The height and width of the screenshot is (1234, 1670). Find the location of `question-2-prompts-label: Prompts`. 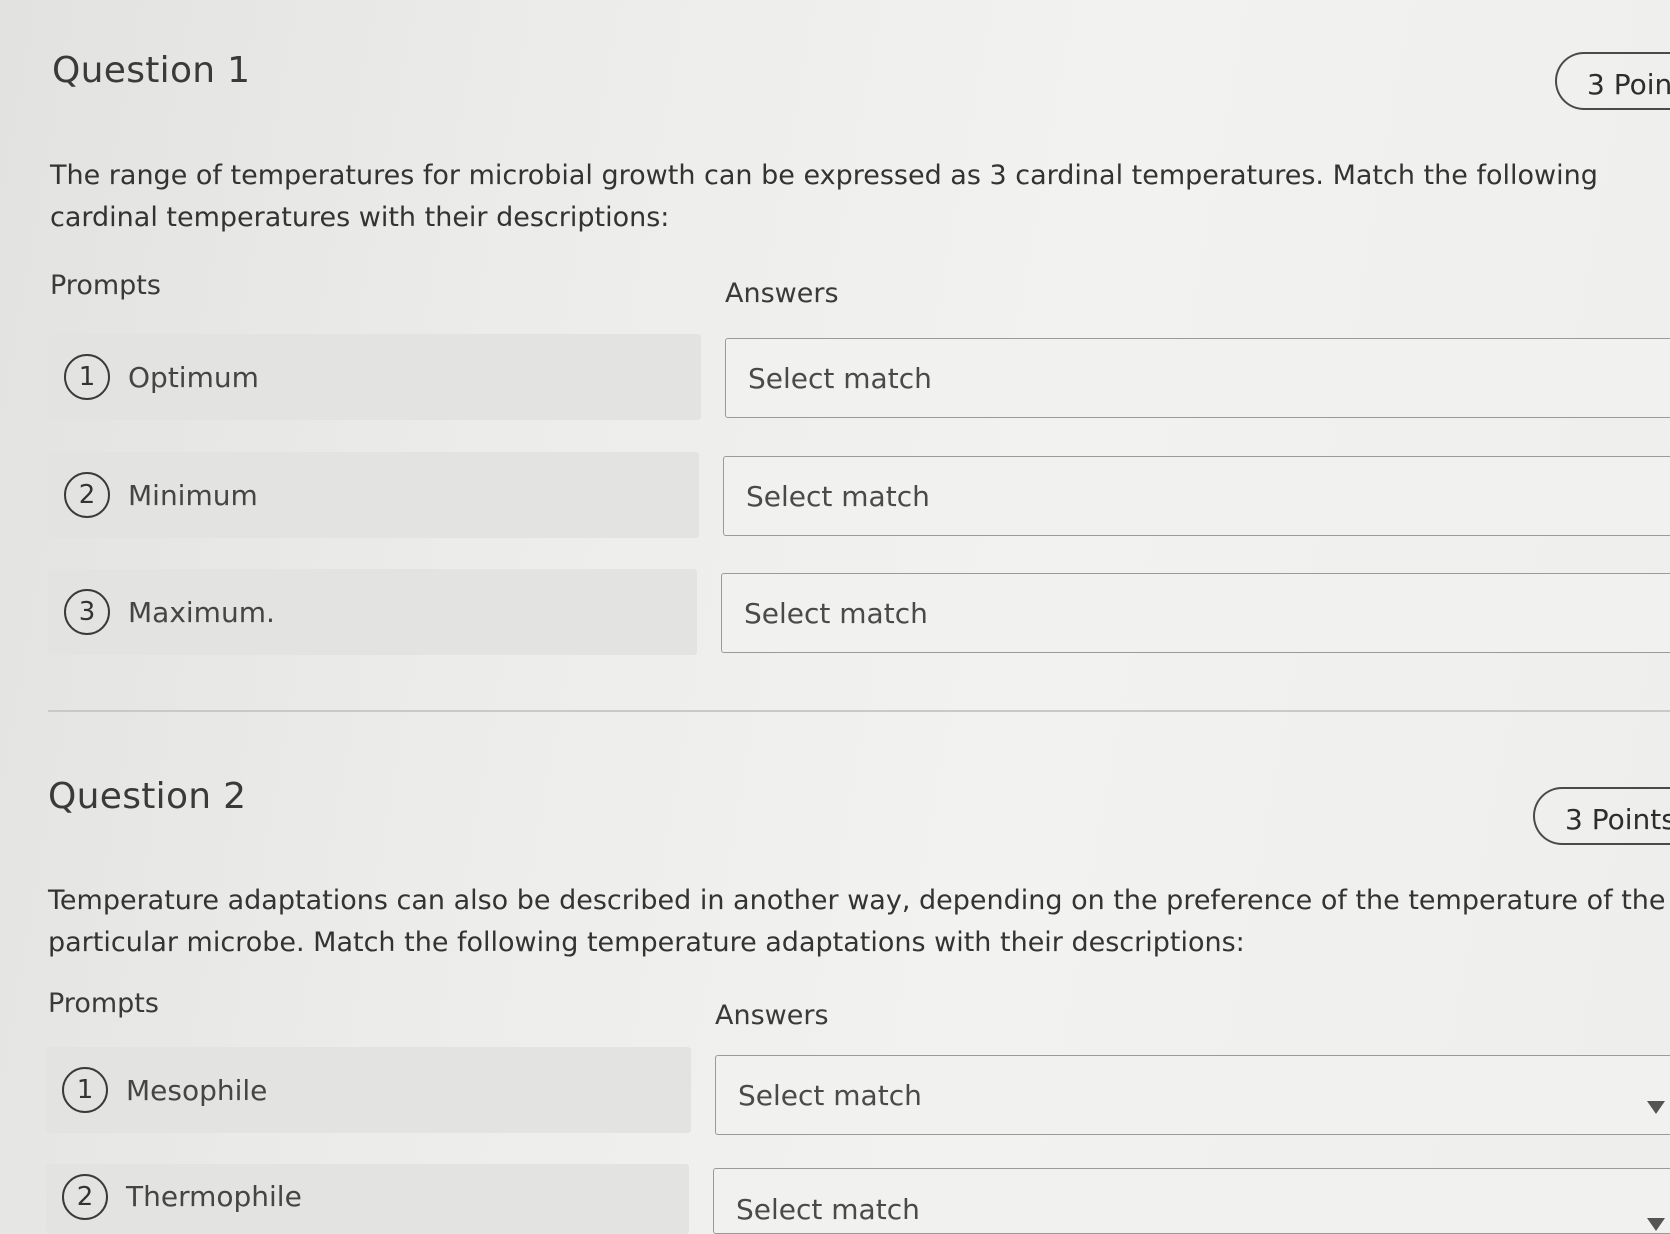

question-2-prompts-label: Prompts is located at coordinates (103, 1003).